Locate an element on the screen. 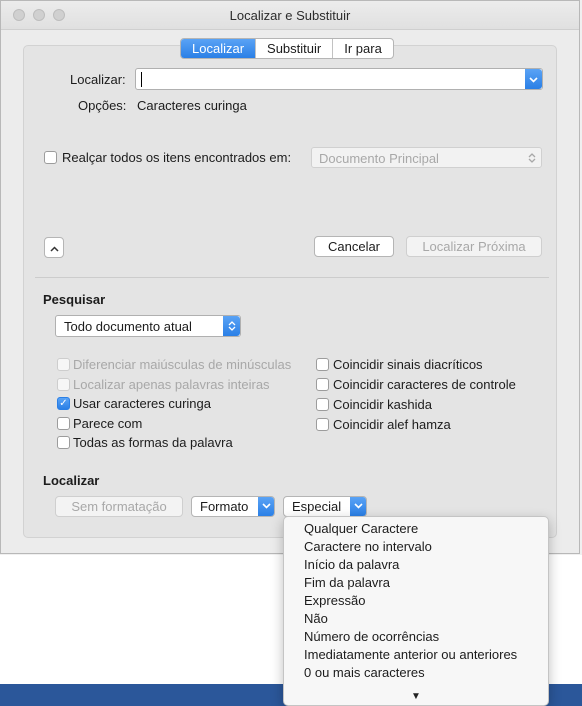  special-dropdown: Especial is located at coordinates (325, 506).